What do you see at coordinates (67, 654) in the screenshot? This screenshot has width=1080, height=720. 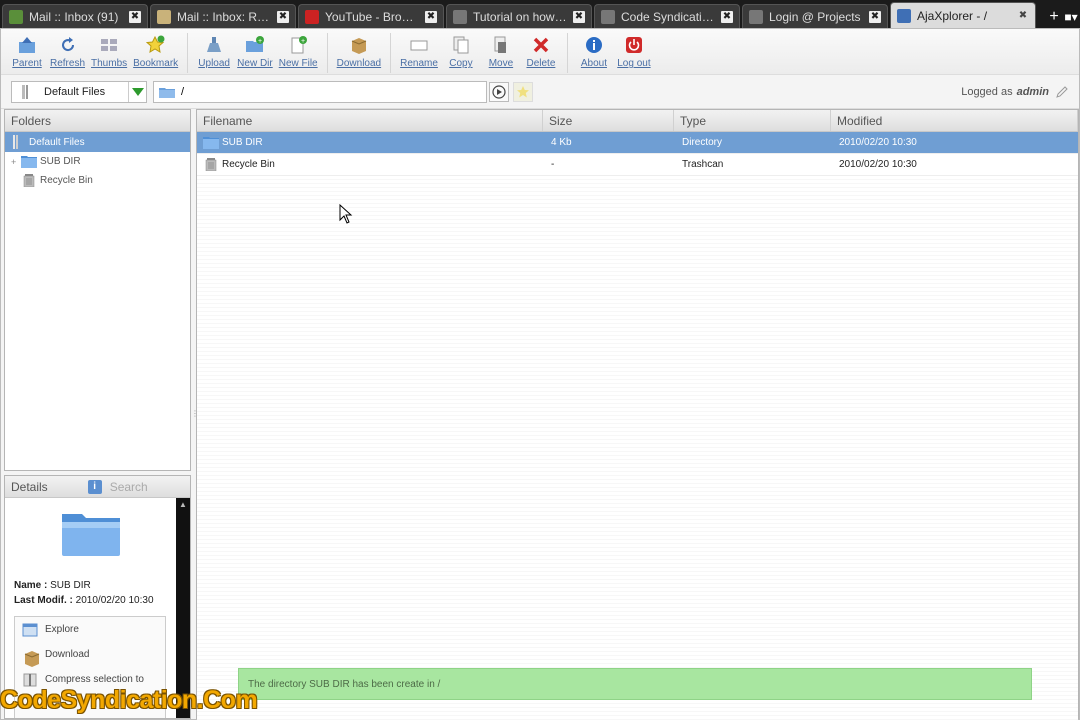 I see `action-label: Download` at bounding box center [67, 654].